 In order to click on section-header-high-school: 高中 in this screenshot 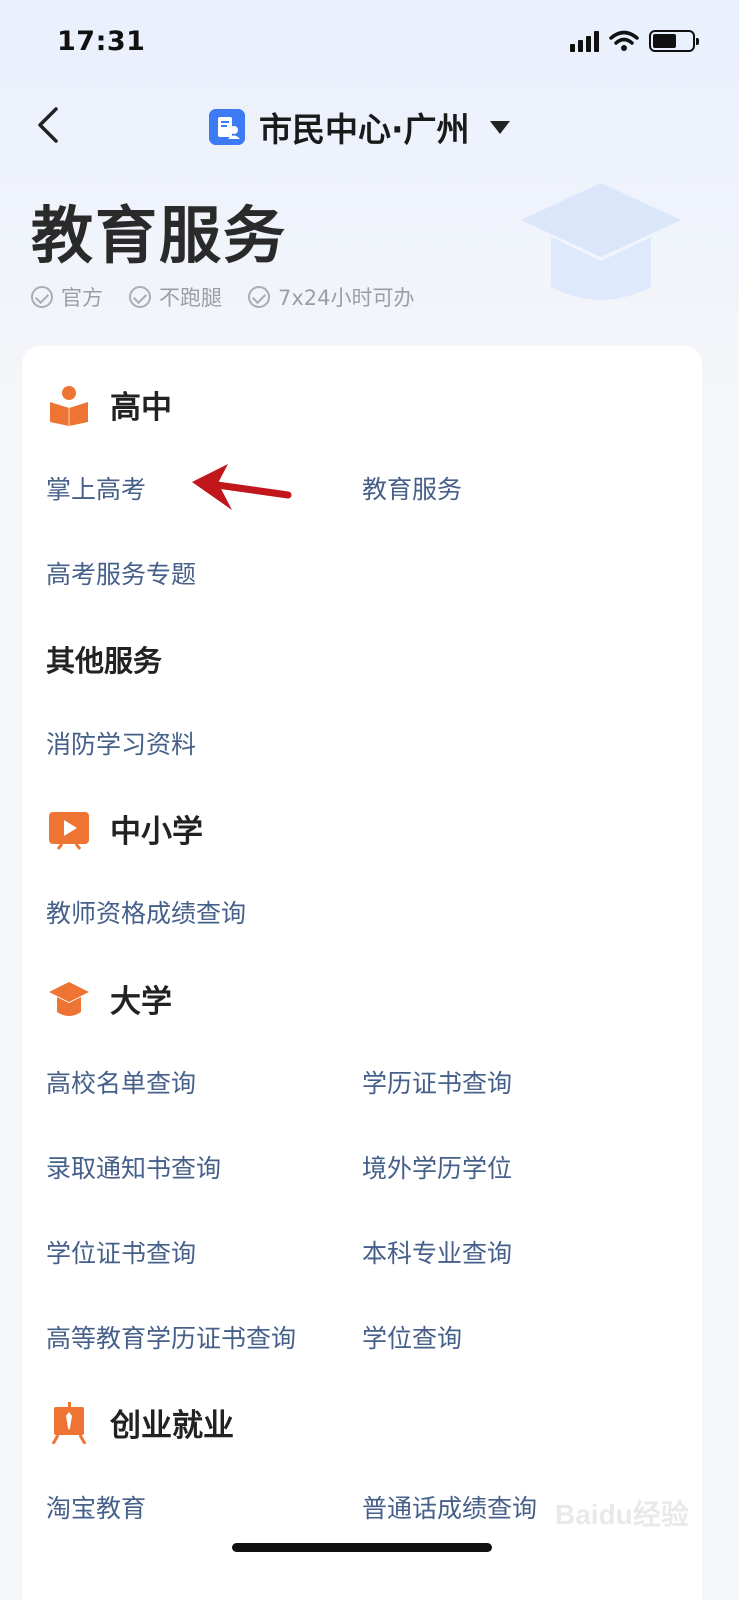, I will do `click(110, 404)`.